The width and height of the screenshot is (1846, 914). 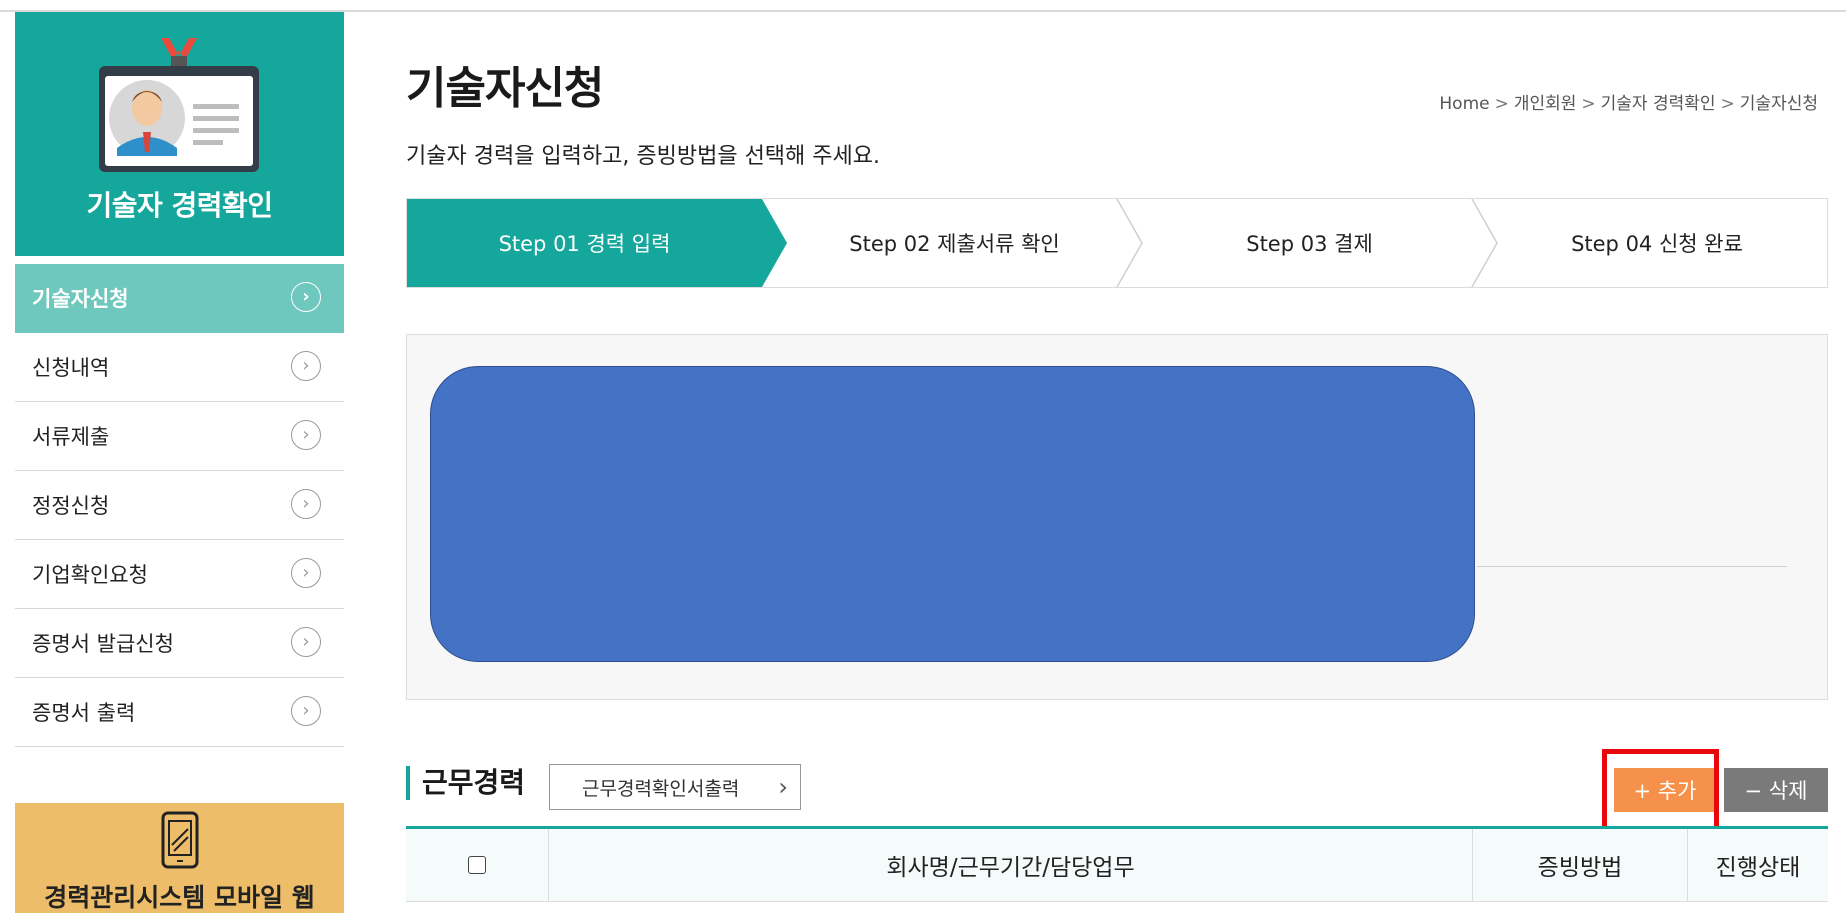 What do you see at coordinates (180, 840) in the screenshot?
I see `mobile-phone-icon` at bounding box center [180, 840].